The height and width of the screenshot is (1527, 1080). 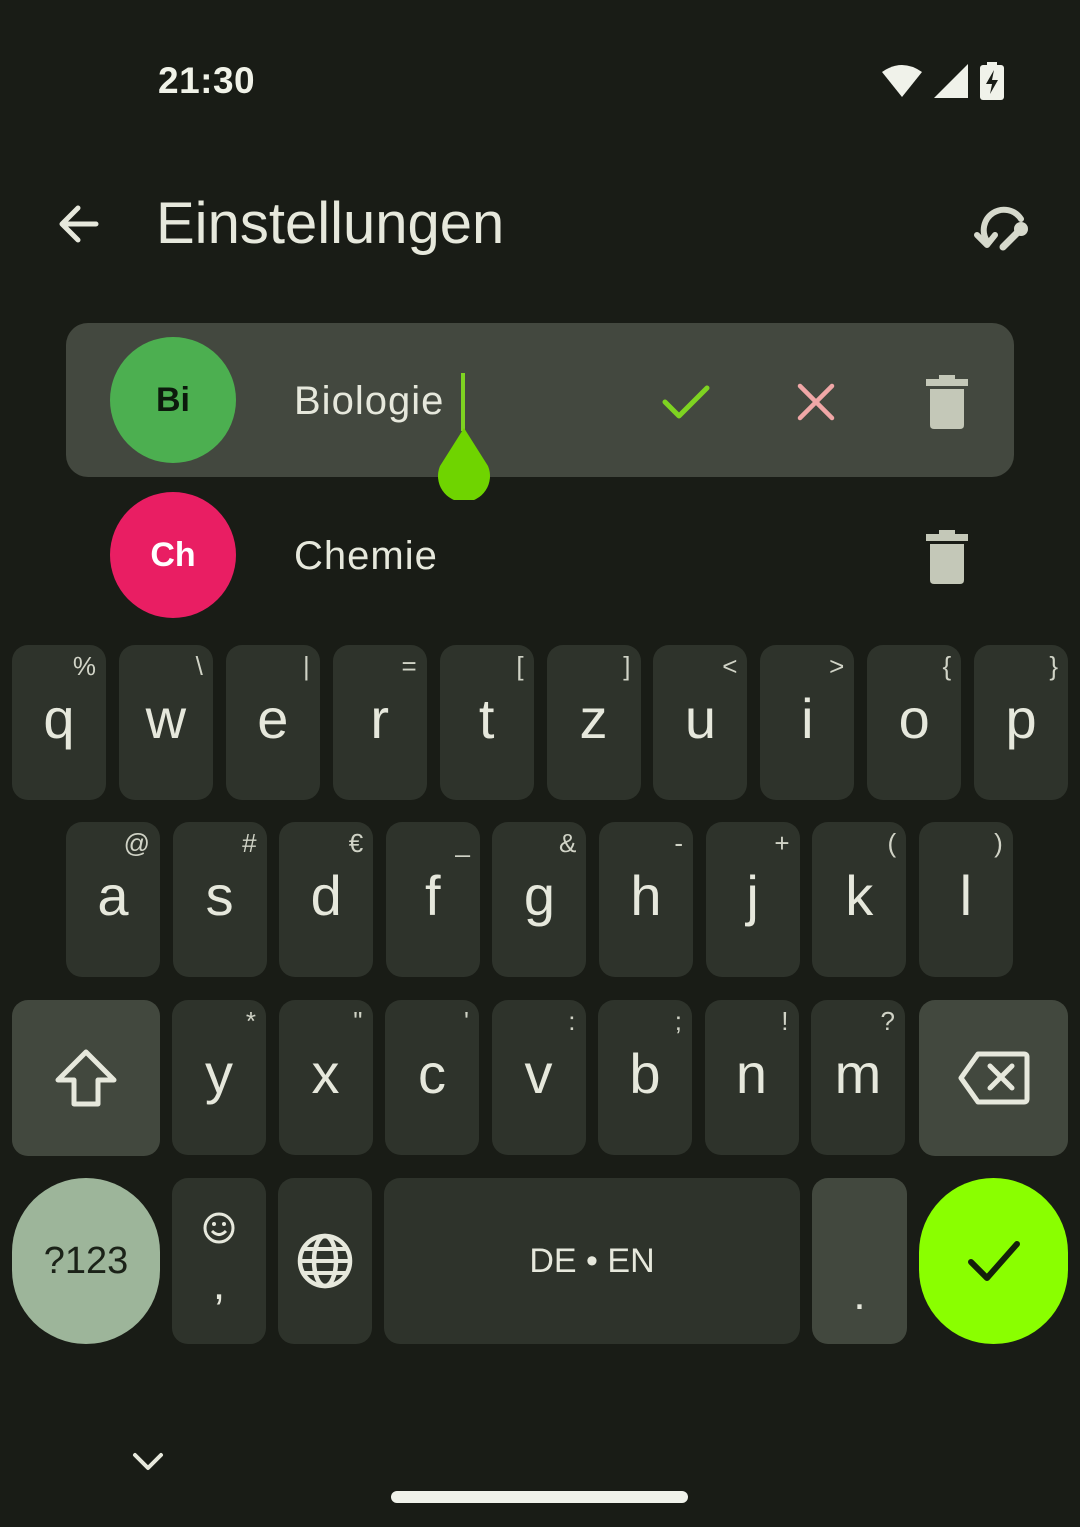 I want to click on key-e: | e, so click(x=272, y=722).